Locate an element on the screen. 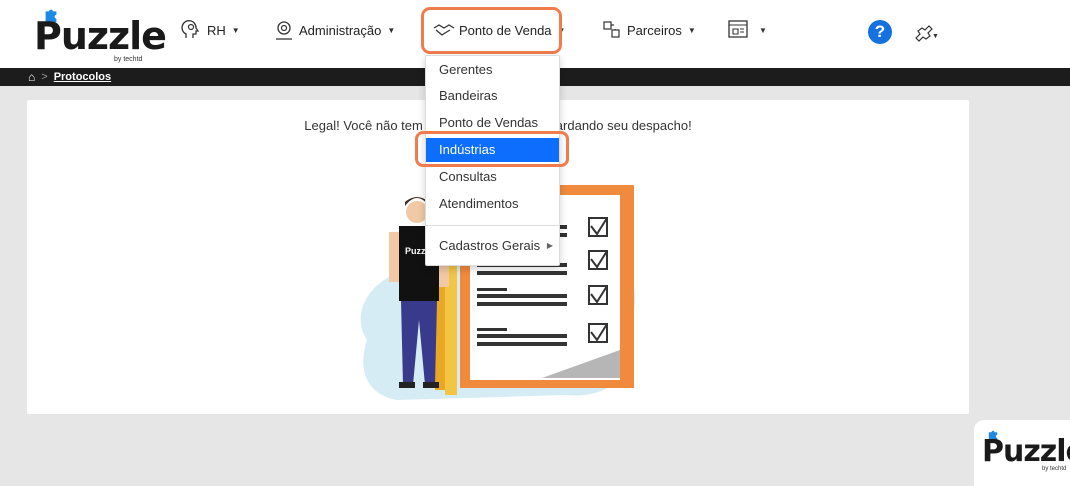  gear-hand-icon is located at coordinates (284, 30).